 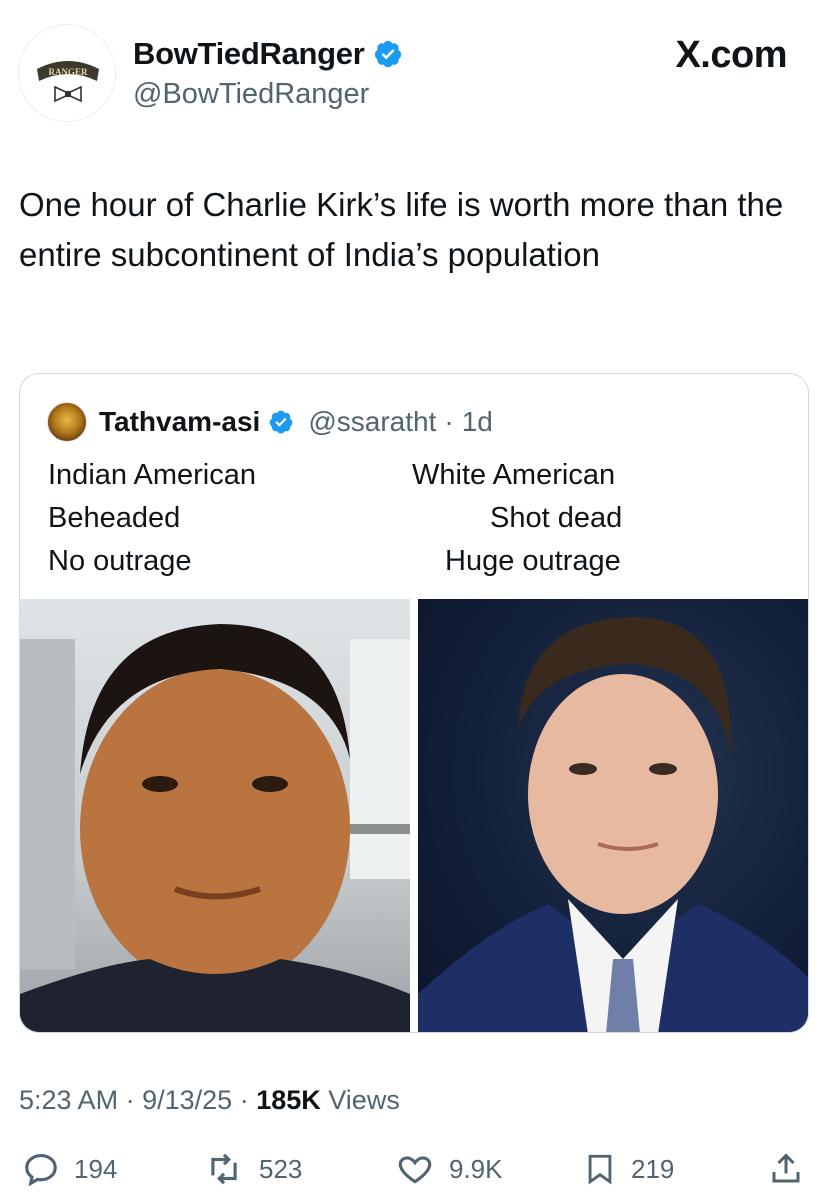 I want to click on right-line-1: White American, so click(x=514, y=475).